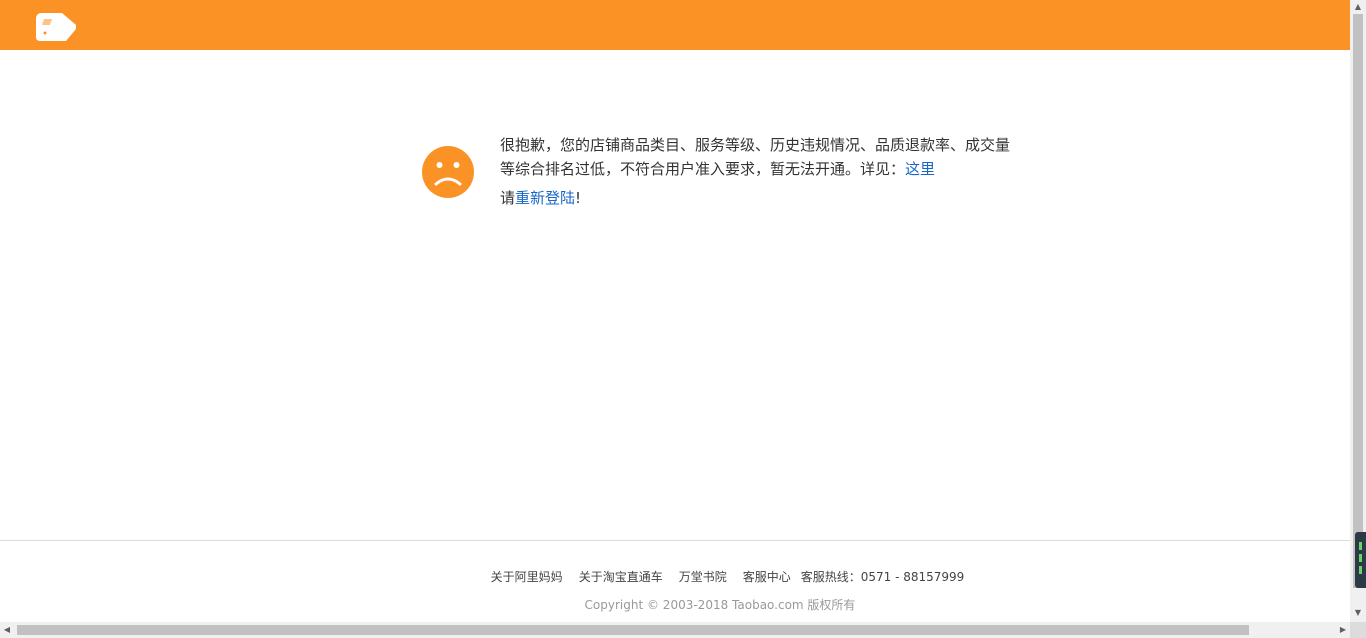  What do you see at coordinates (675, 25) in the screenshot?
I see `top-header-bar` at bounding box center [675, 25].